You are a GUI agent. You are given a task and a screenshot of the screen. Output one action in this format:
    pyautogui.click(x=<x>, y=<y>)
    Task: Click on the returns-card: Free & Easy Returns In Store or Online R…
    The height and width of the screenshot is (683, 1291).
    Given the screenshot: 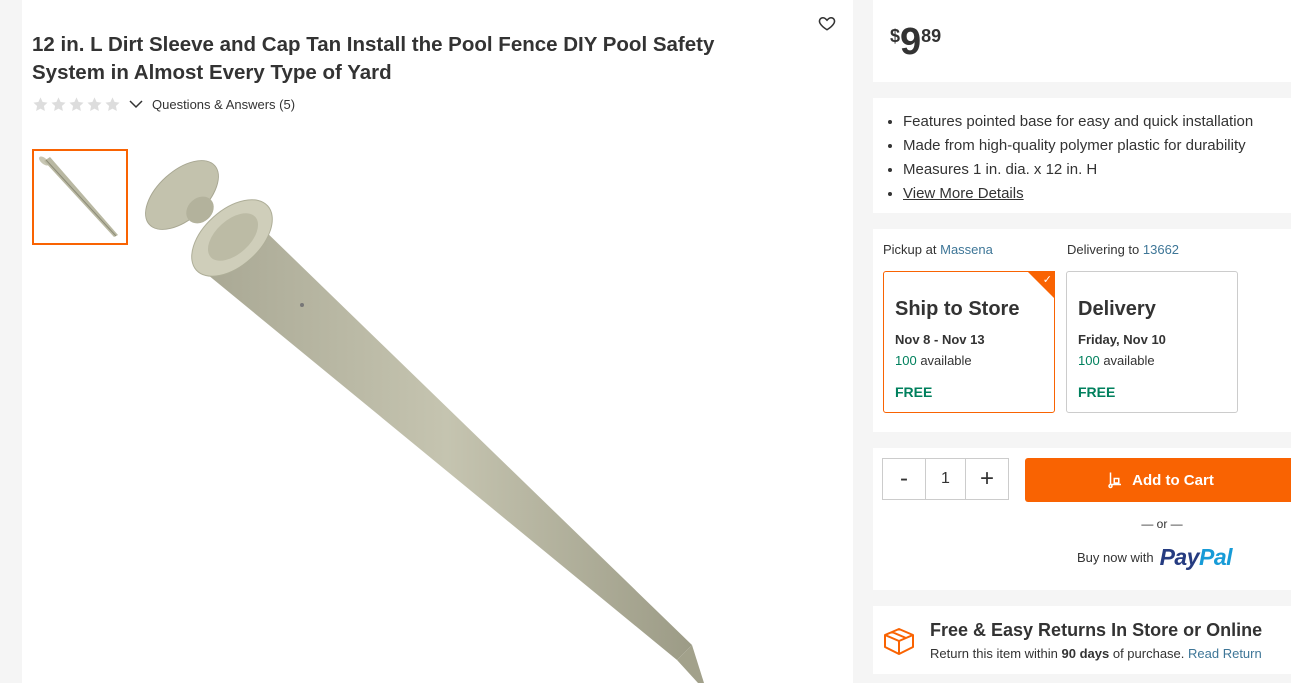 What is the action you would take?
    pyautogui.click(x=1082, y=640)
    